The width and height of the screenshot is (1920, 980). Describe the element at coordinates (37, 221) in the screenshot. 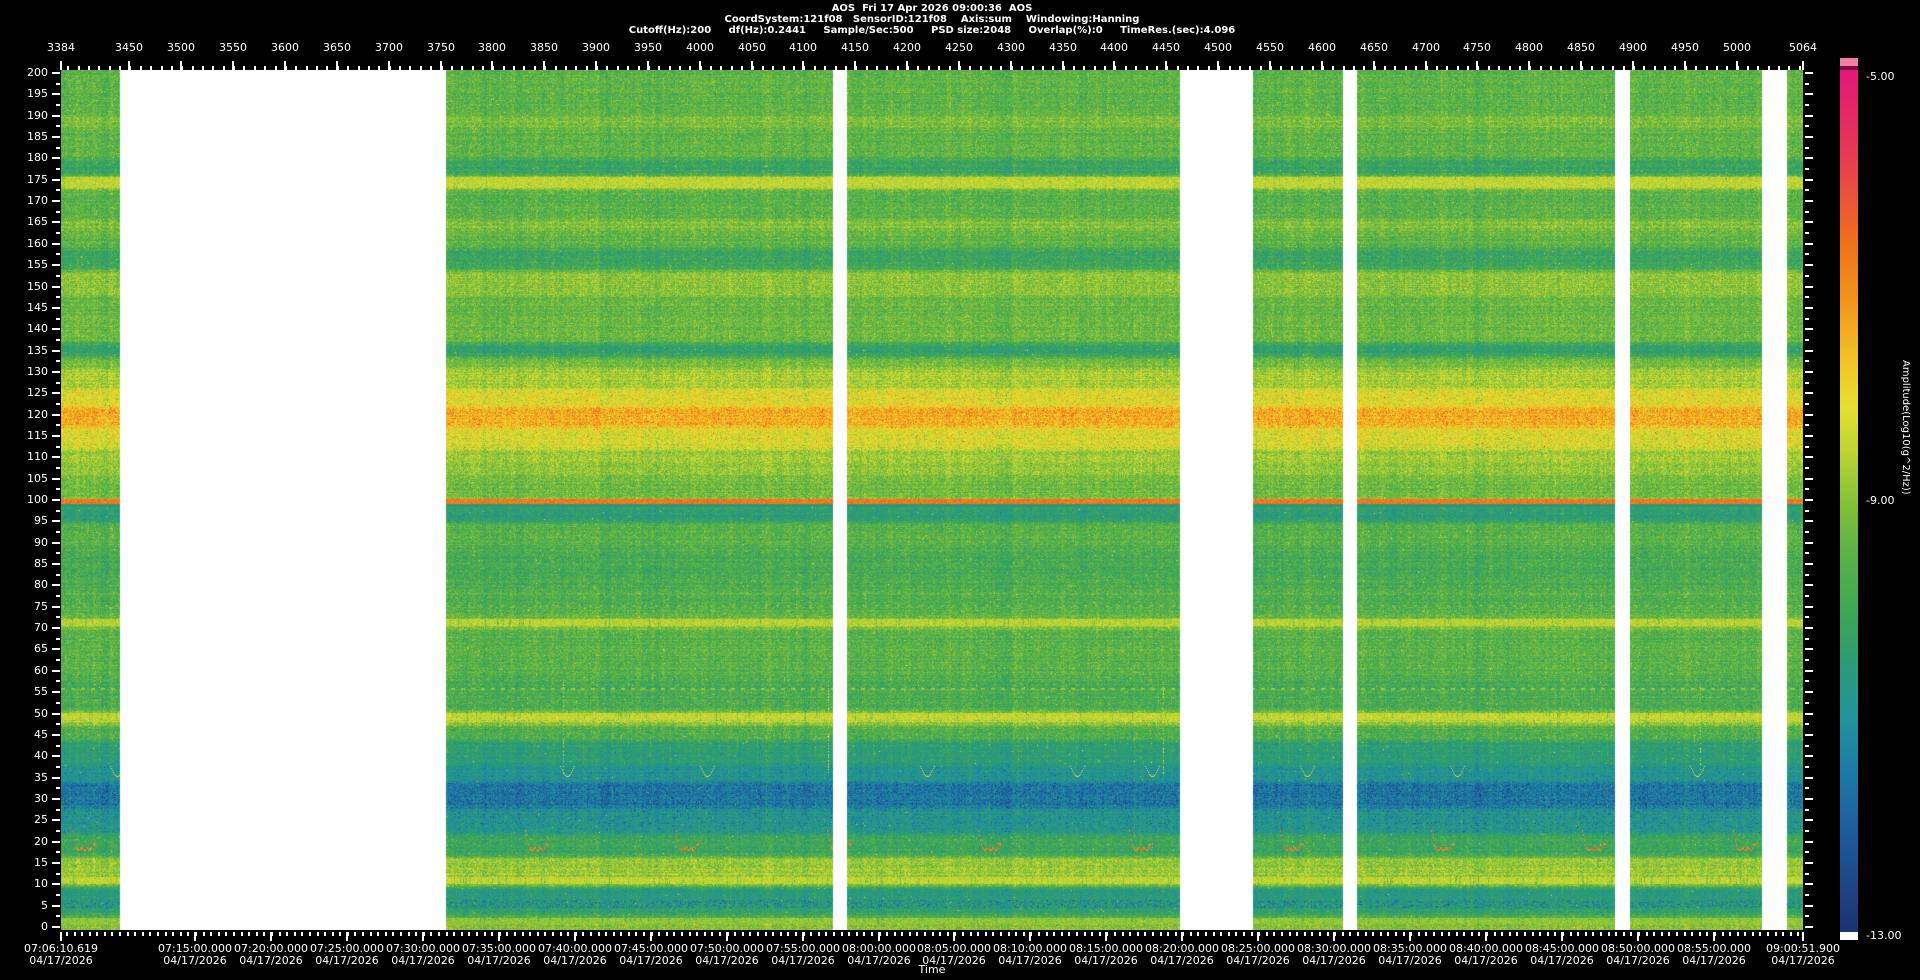

I see `y-axis-tick-label: 165` at that location.